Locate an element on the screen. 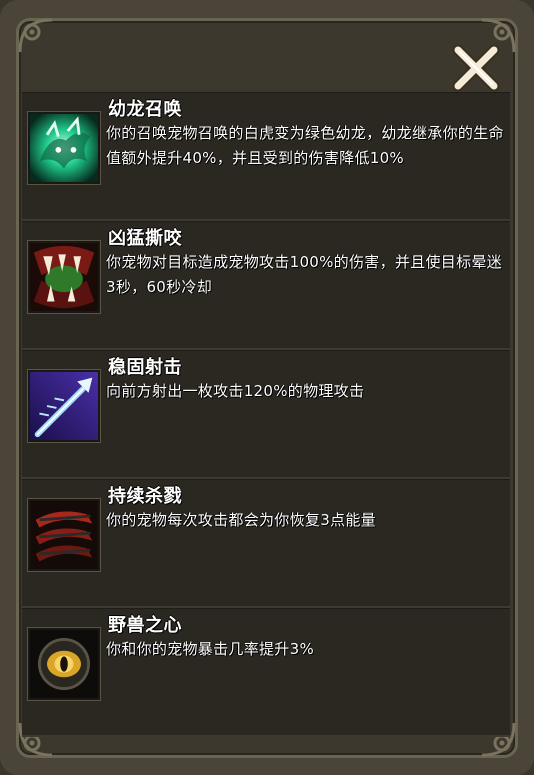 The height and width of the screenshot is (775, 534). close-button is located at coordinates (476, 68).